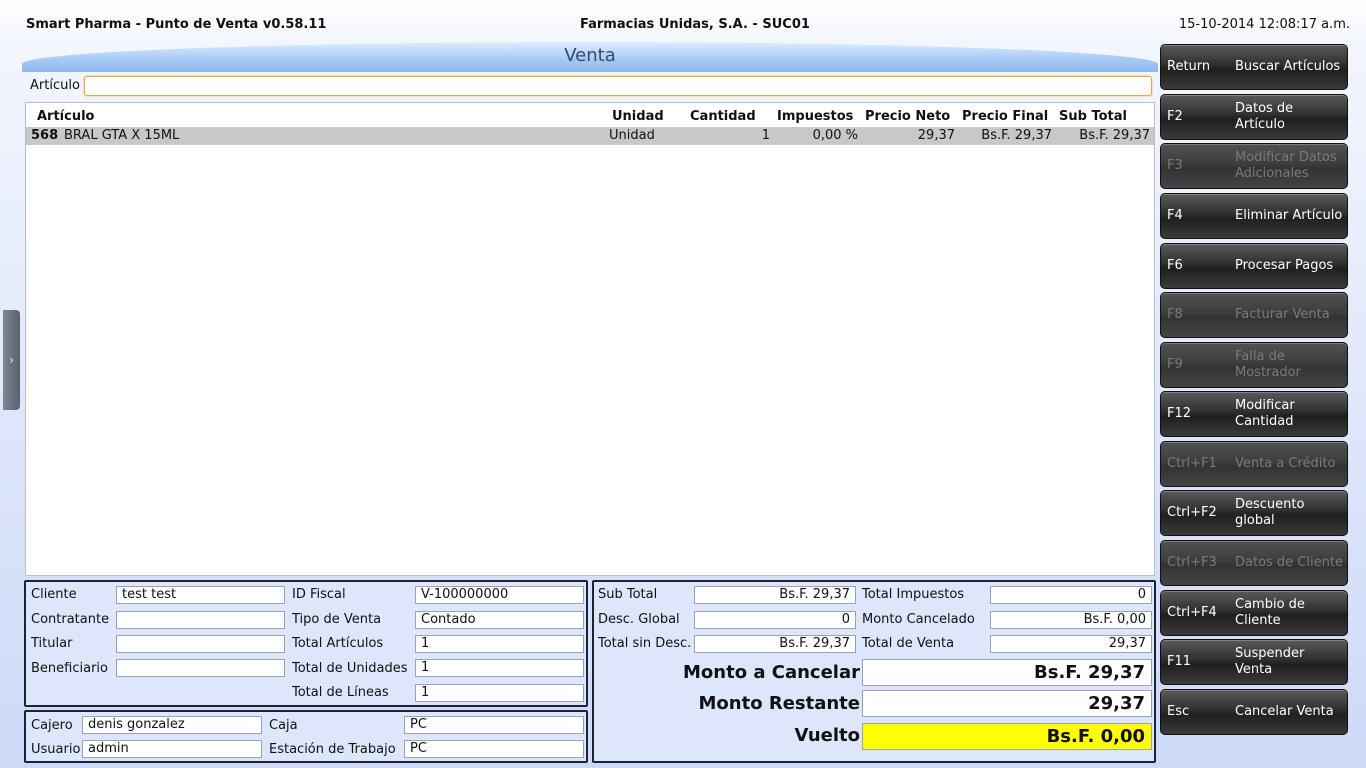 Image resolution: width=1366 pixels, height=768 pixels. What do you see at coordinates (340, 692) in the screenshot?
I see `total-lineas-label: Total de Líneas` at bounding box center [340, 692].